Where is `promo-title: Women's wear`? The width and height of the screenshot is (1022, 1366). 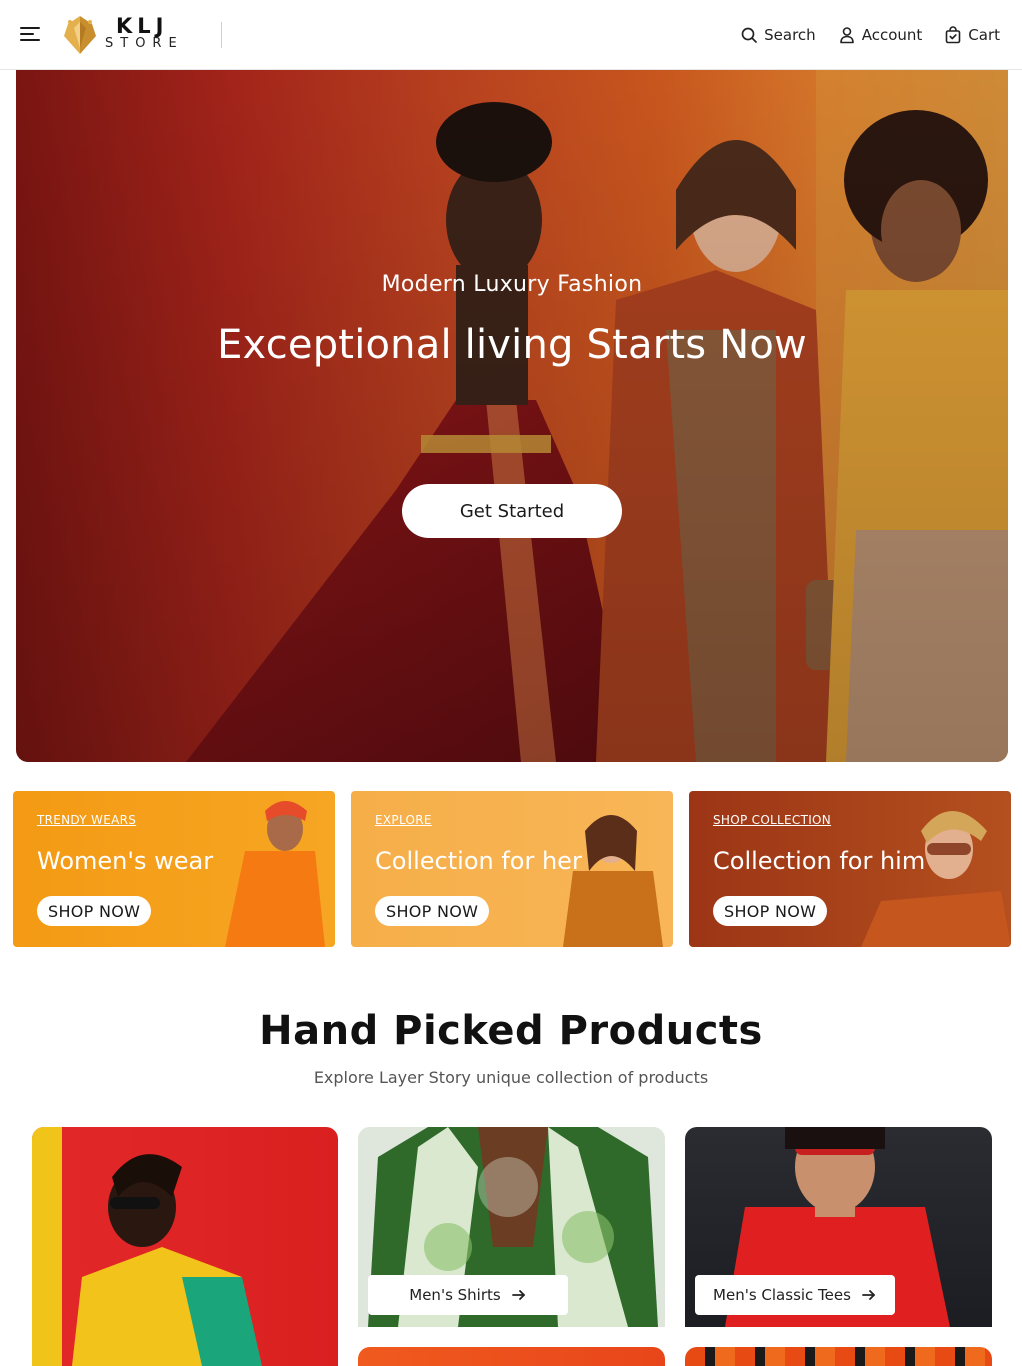
promo-title: Women's wear is located at coordinates (125, 861).